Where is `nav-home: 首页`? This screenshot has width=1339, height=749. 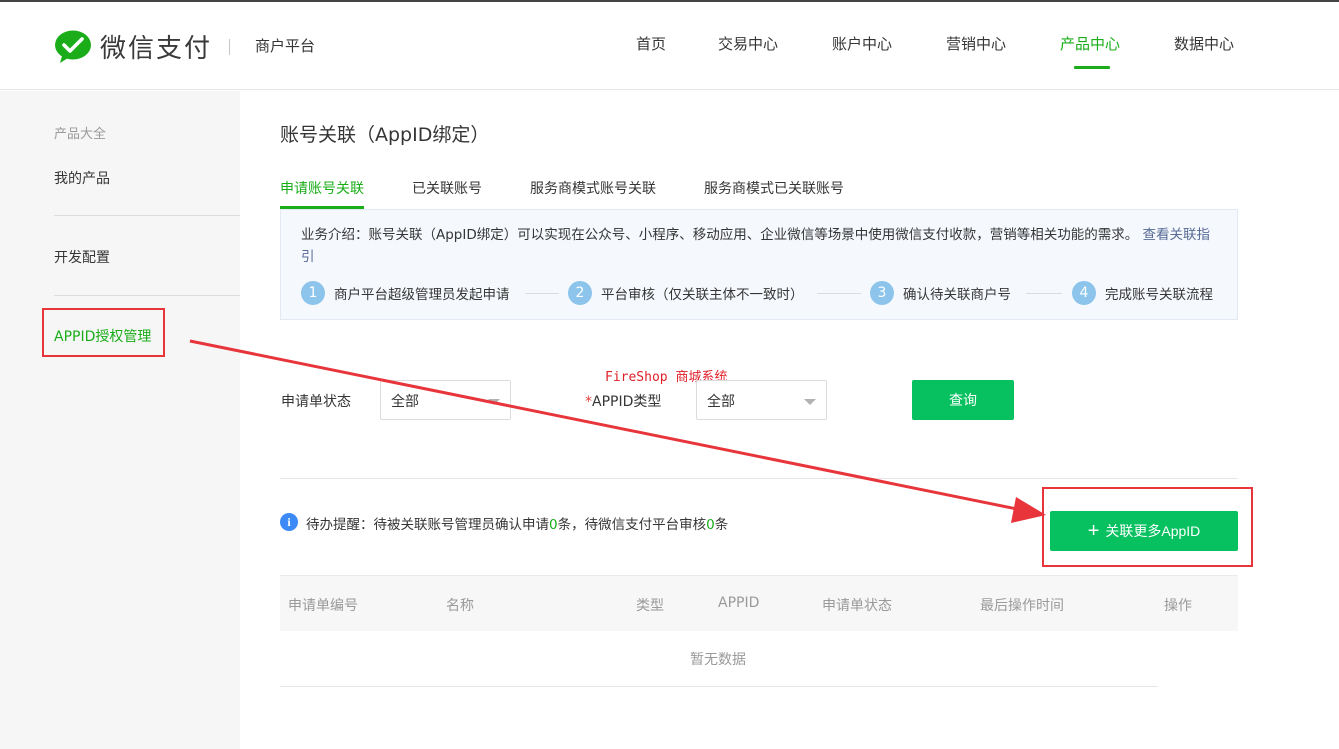 nav-home: 首页 is located at coordinates (651, 43).